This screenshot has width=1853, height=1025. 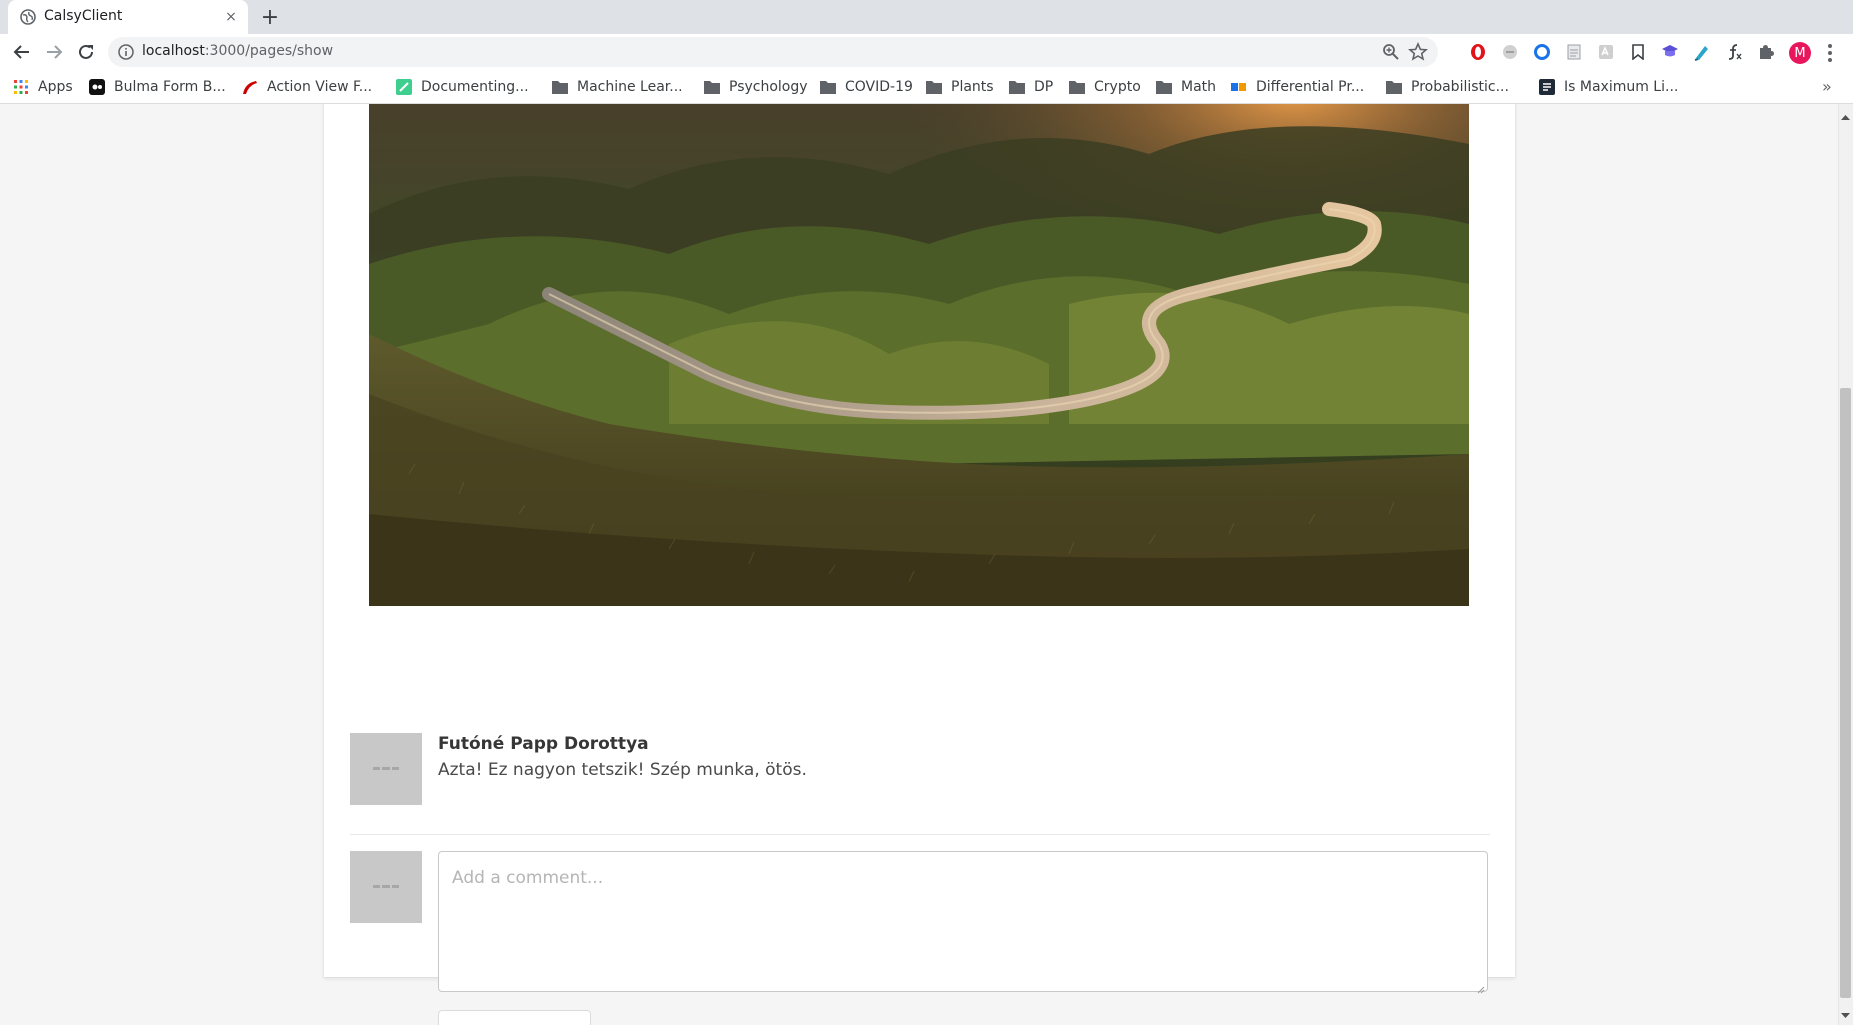 What do you see at coordinates (126, 52) in the screenshot?
I see `site-info-icon` at bounding box center [126, 52].